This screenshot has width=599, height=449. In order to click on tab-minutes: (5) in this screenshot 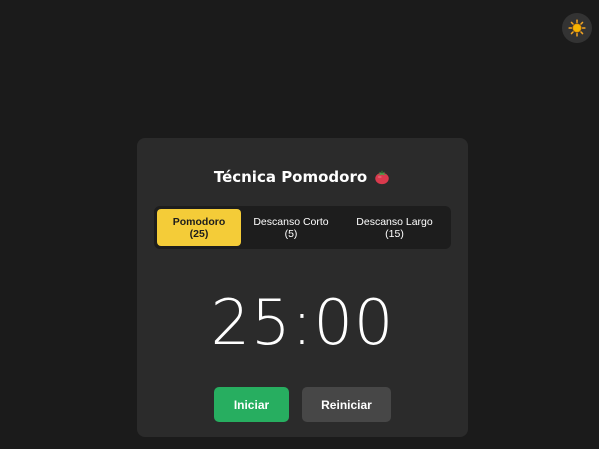, I will do `click(291, 233)`.